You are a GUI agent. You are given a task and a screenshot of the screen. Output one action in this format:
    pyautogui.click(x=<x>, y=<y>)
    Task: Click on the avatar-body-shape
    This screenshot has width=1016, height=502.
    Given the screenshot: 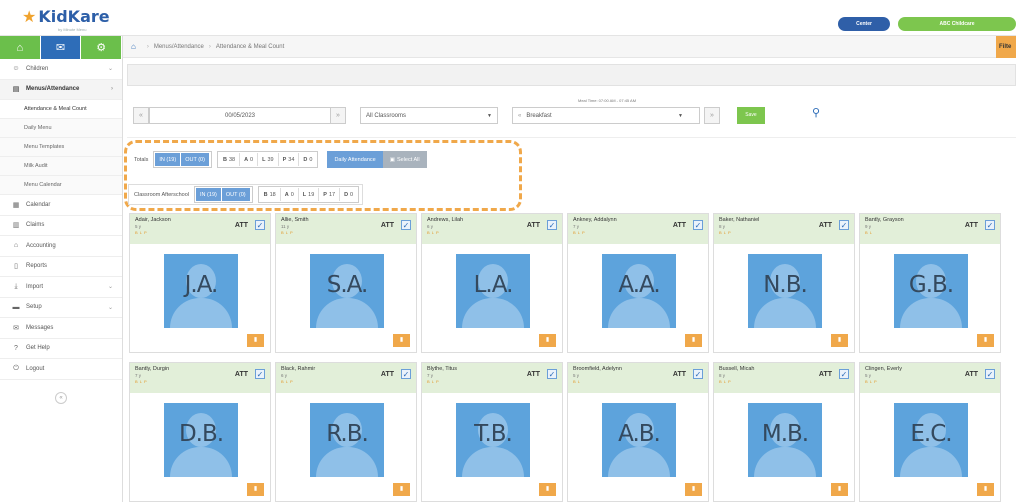 What is the action you would take?
    pyautogui.click(x=785, y=462)
    